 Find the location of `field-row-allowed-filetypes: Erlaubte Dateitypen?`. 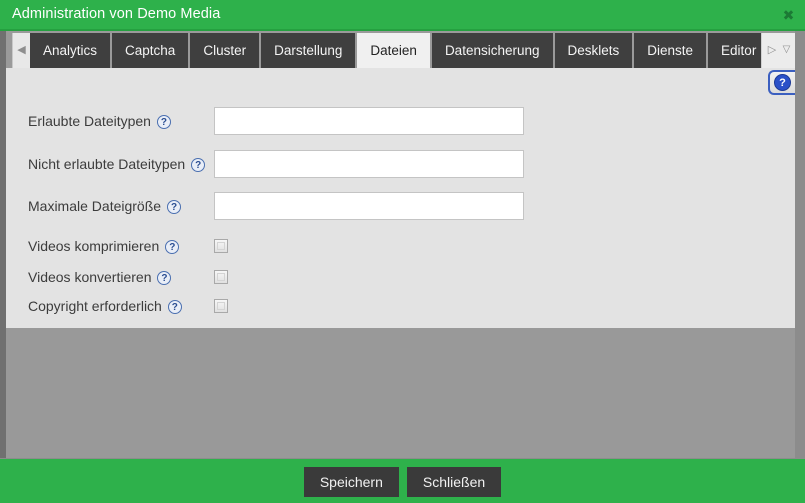

field-row-allowed-filetypes: Erlaubte Dateitypen? is located at coordinates (400, 121).